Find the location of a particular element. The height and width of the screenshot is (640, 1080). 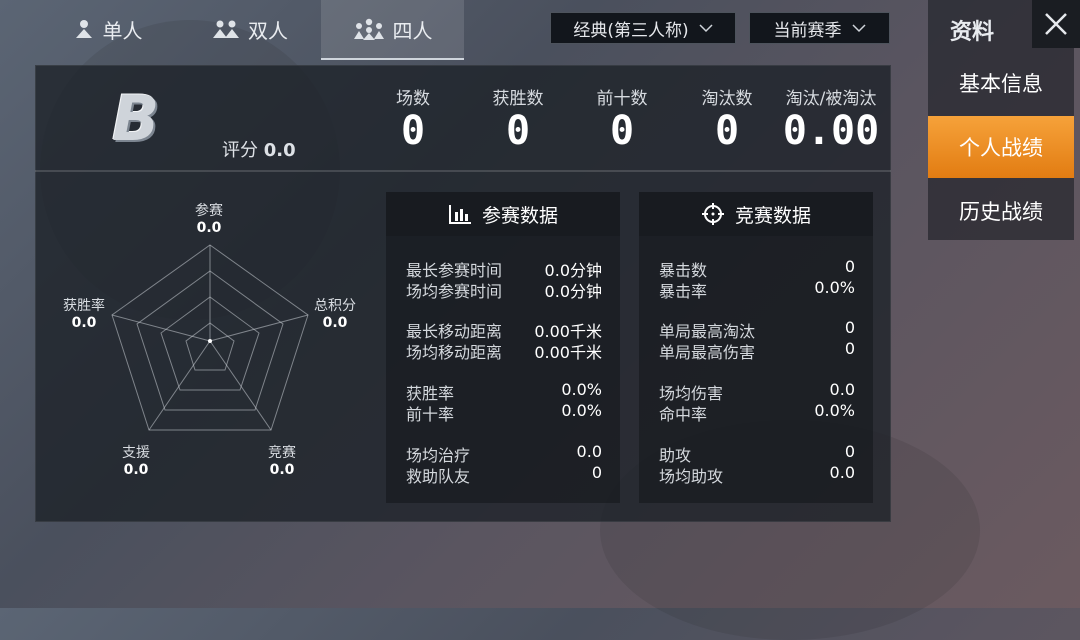

close-icon is located at coordinates (1056, 24).